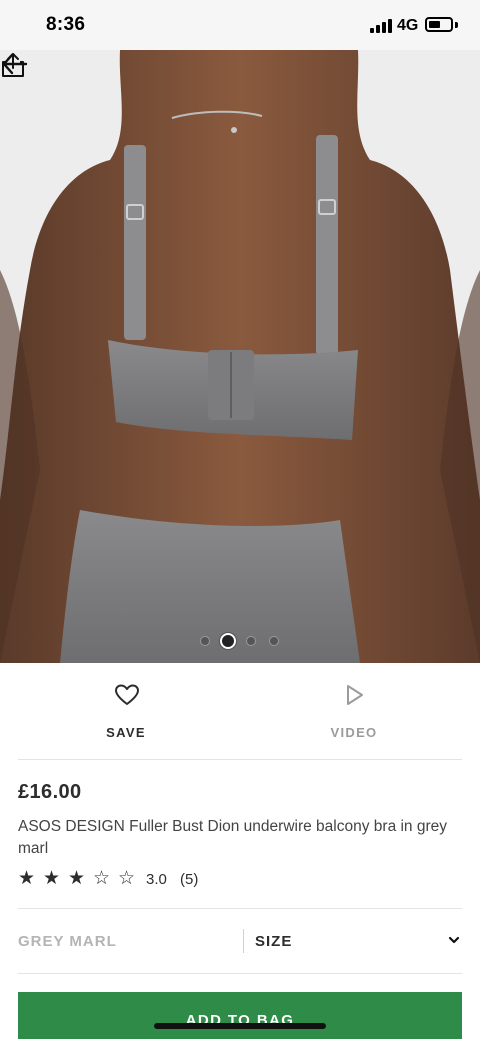 The height and width of the screenshot is (1039, 480). What do you see at coordinates (439, 24) in the screenshot?
I see `battery-icon` at bounding box center [439, 24].